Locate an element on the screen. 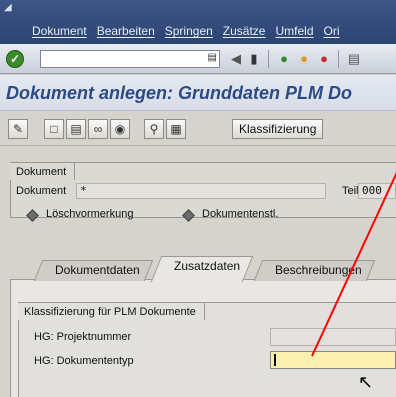 This screenshot has width=396, height=397. dokumentenstl-label: Dokumentenstl. is located at coordinates (240, 214).